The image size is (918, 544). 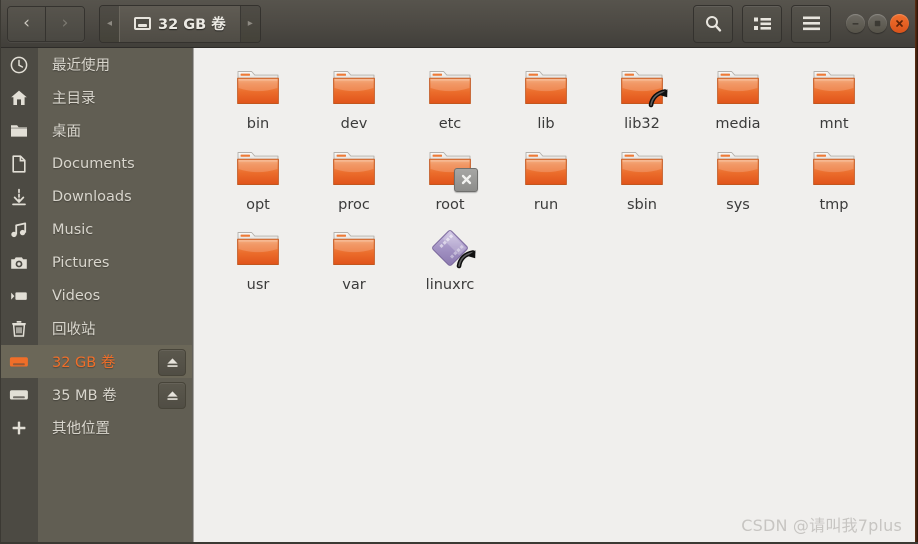 I want to click on document-icon, so click(x=19, y=163).